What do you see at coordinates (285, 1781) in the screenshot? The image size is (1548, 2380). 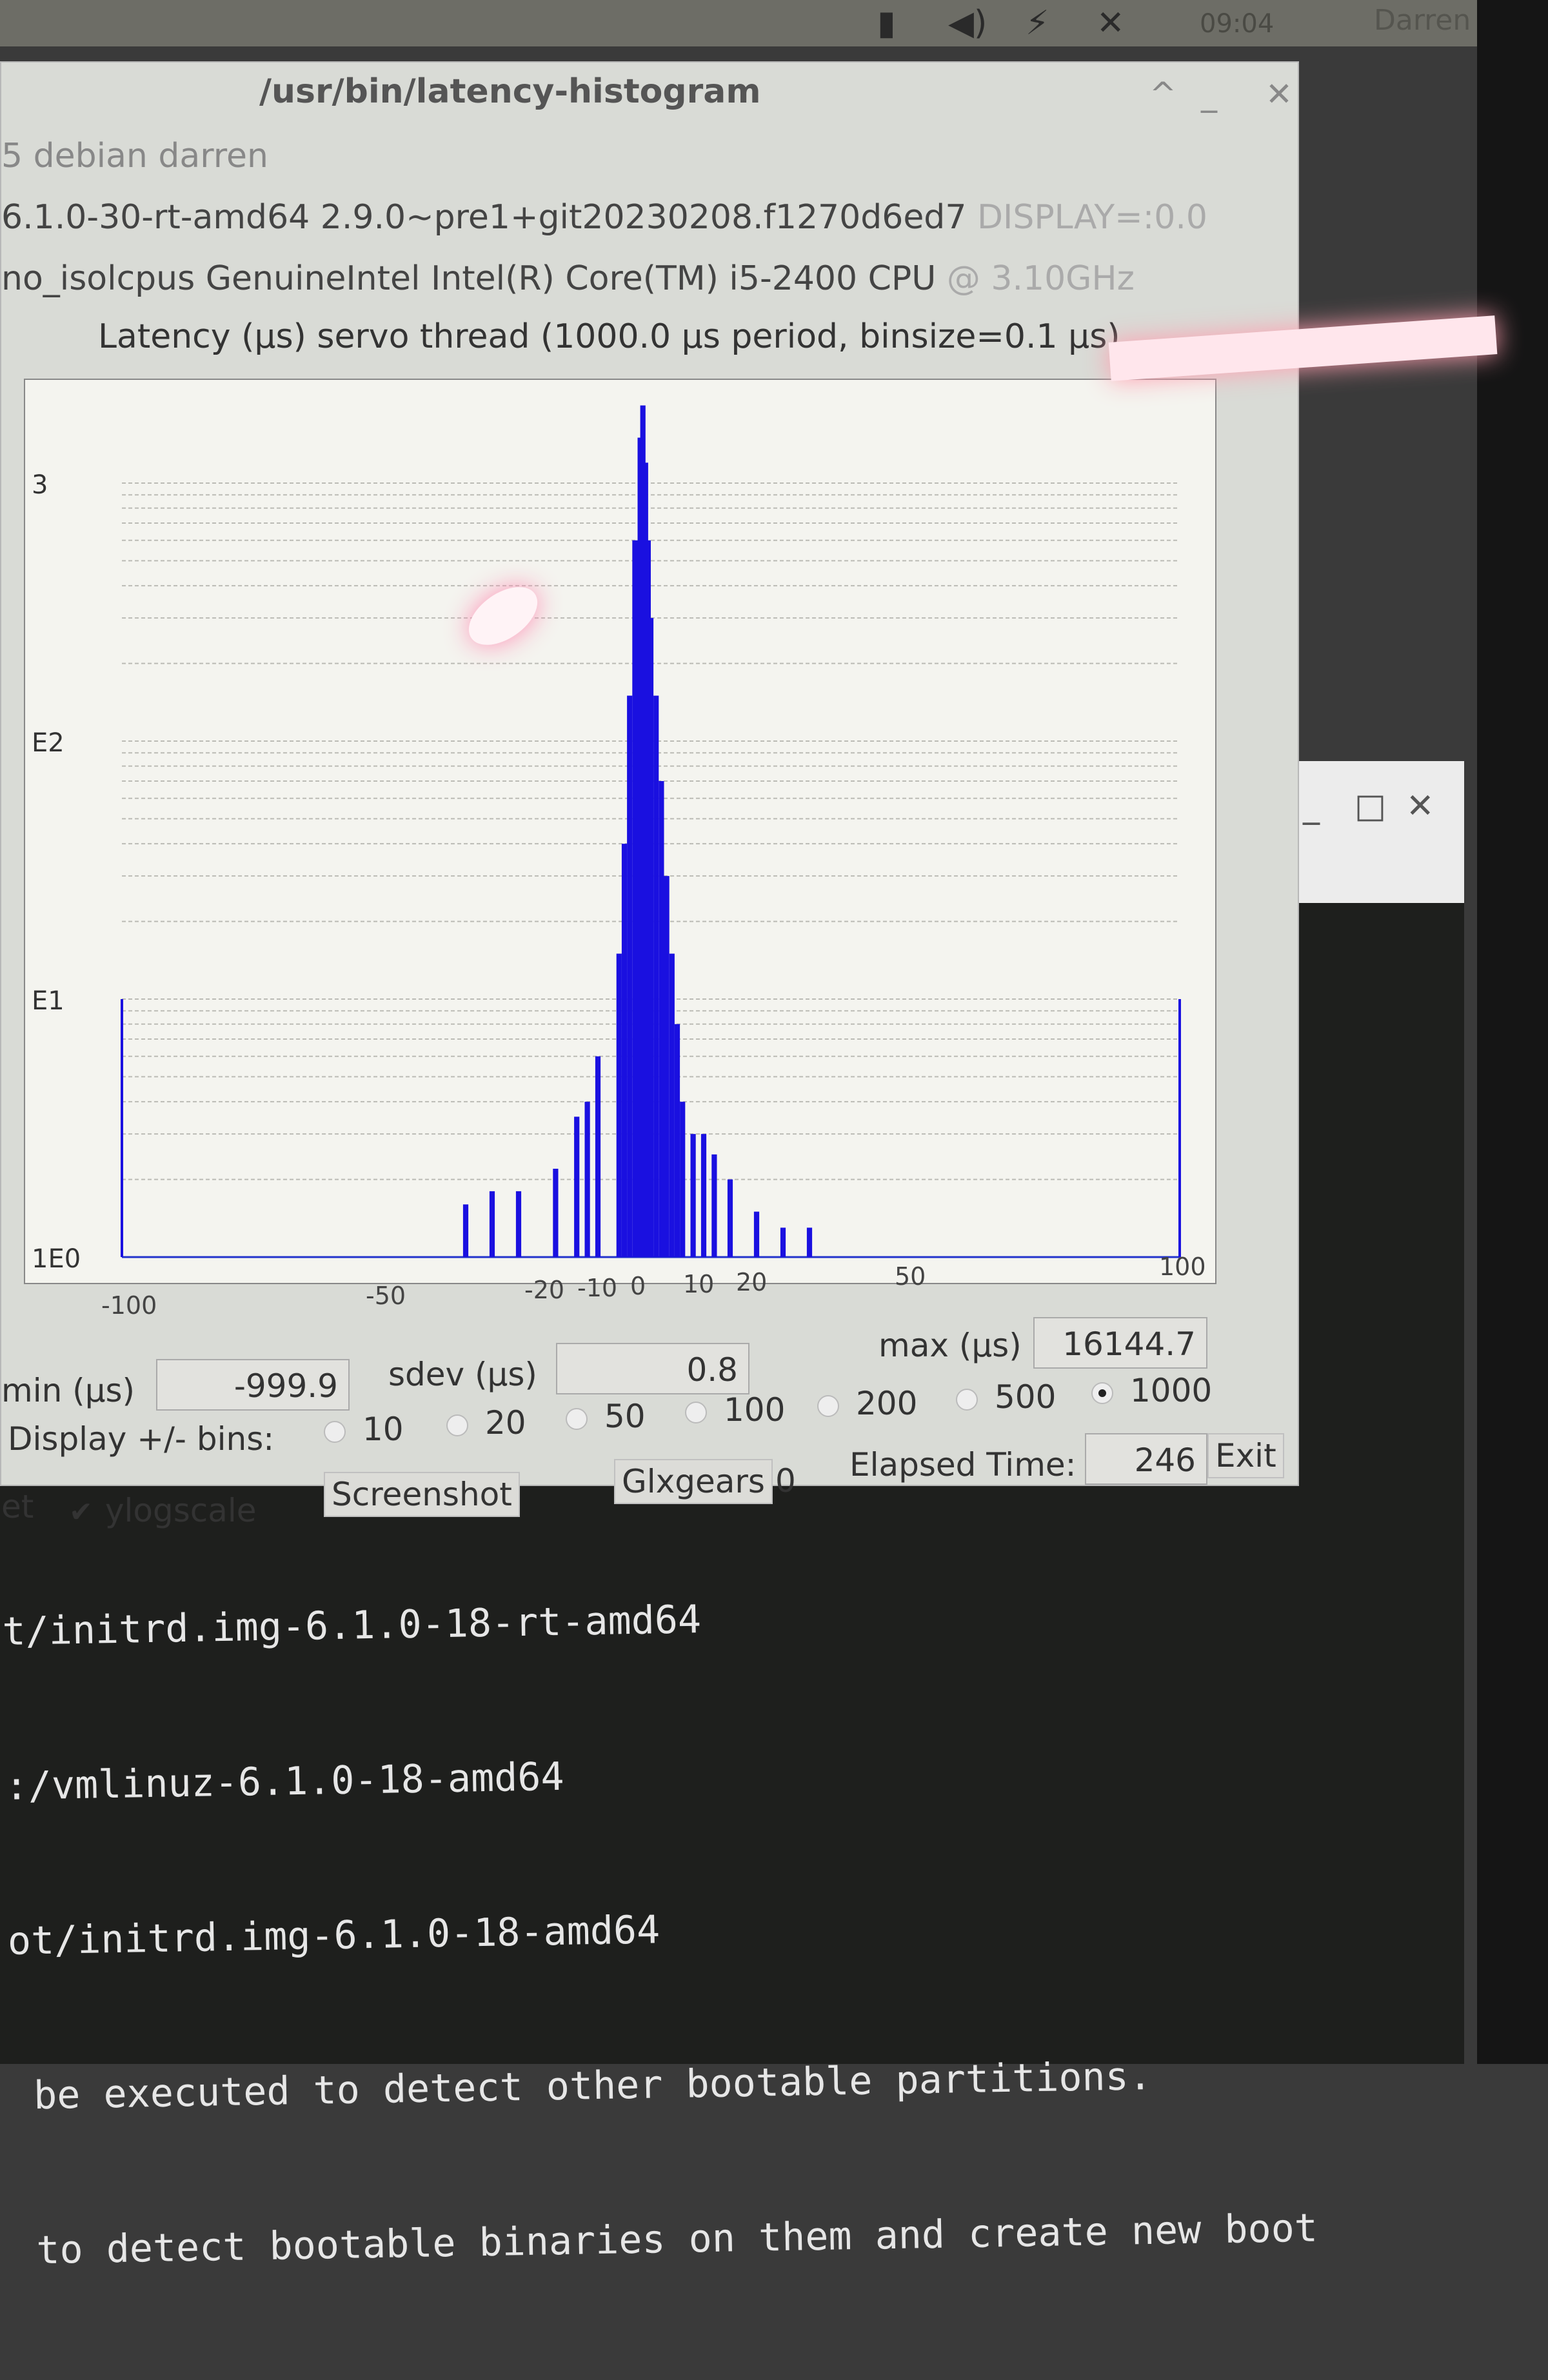 I see `terminal-line: :/vmlinuz-6.1.0-18-amd64` at bounding box center [285, 1781].